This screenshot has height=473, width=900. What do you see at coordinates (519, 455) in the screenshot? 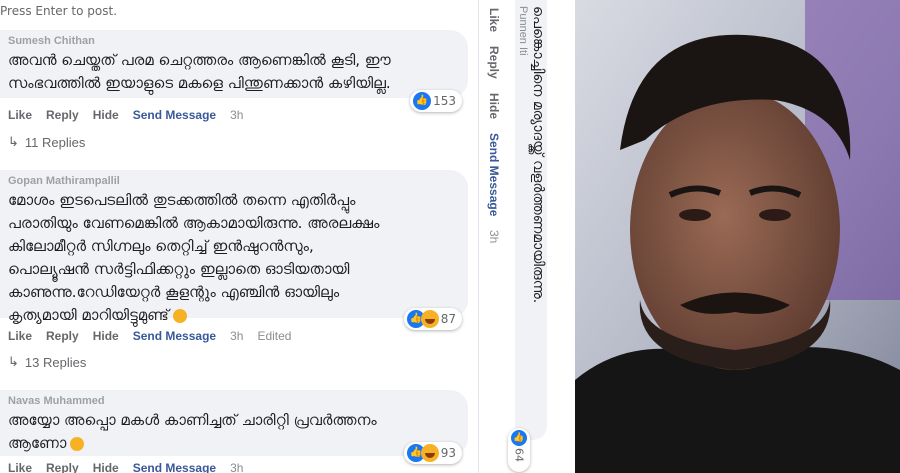
I see `reaction-count: 64` at bounding box center [519, 455].